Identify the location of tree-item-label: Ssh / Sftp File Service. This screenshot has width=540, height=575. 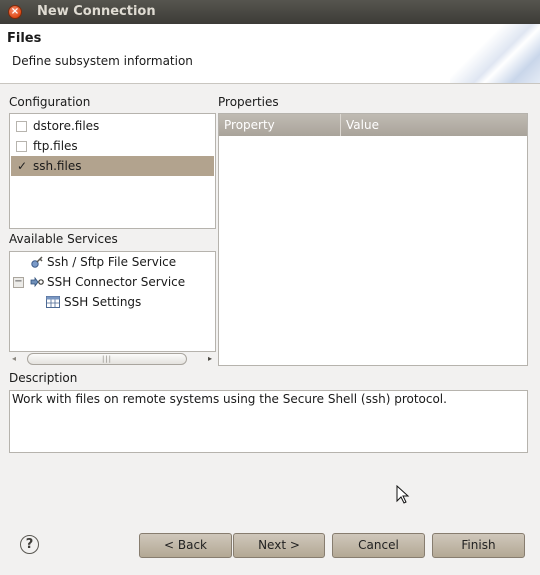
(112, 262).